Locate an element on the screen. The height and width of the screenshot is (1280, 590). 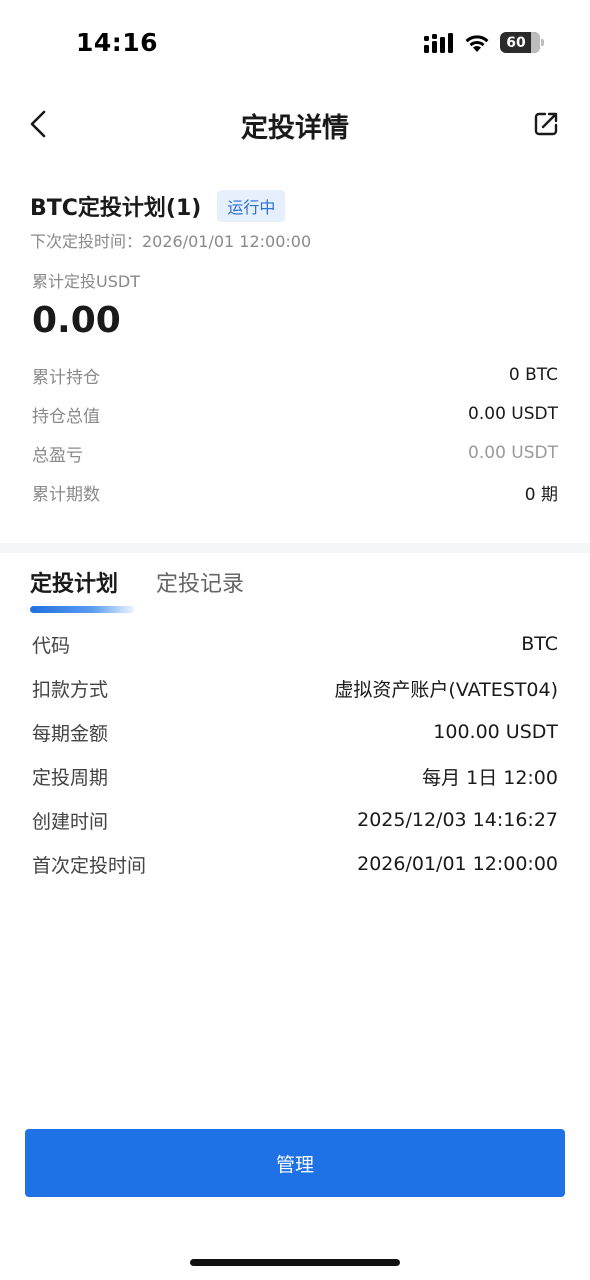
summary-row-label: 累计期数 is located at coordinates (66, 494).